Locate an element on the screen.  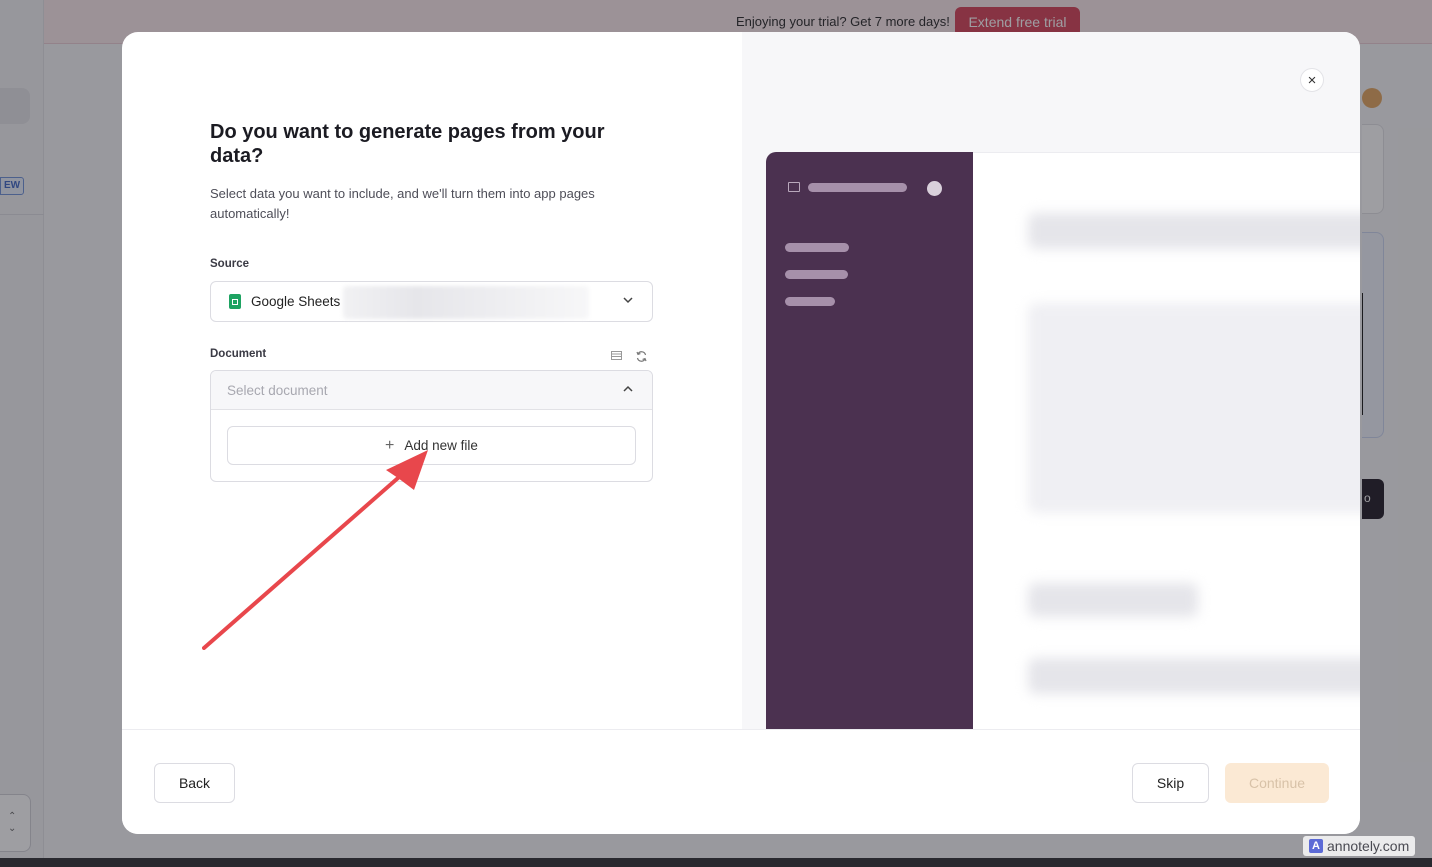
google-sheets-icon is located at coordinates (235, 301).